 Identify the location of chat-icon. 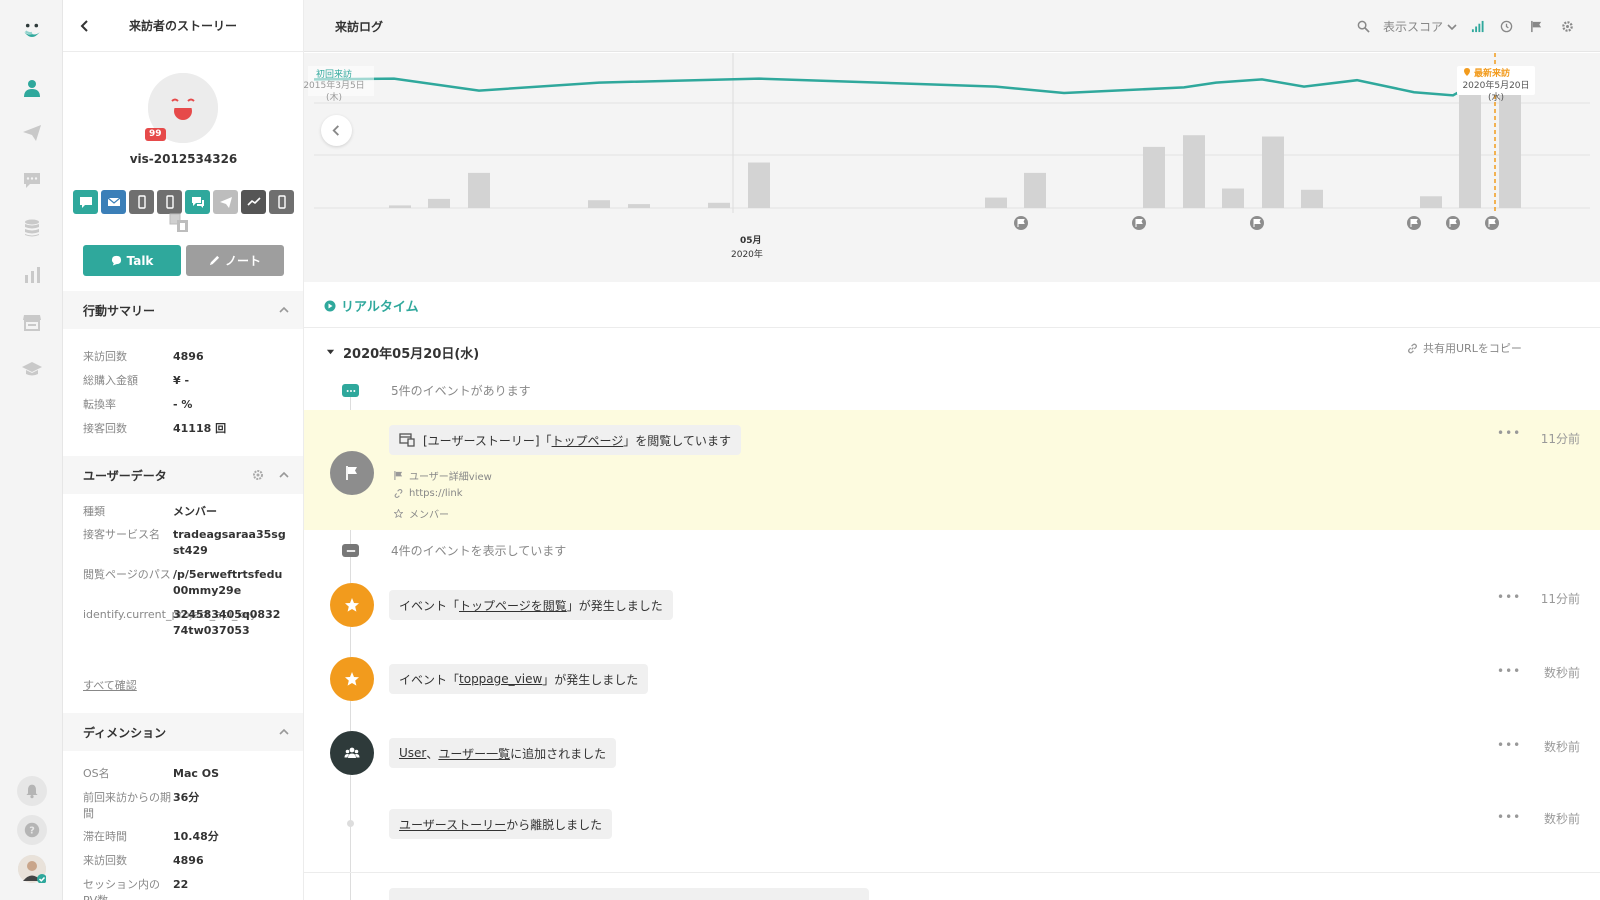
(32, 180).